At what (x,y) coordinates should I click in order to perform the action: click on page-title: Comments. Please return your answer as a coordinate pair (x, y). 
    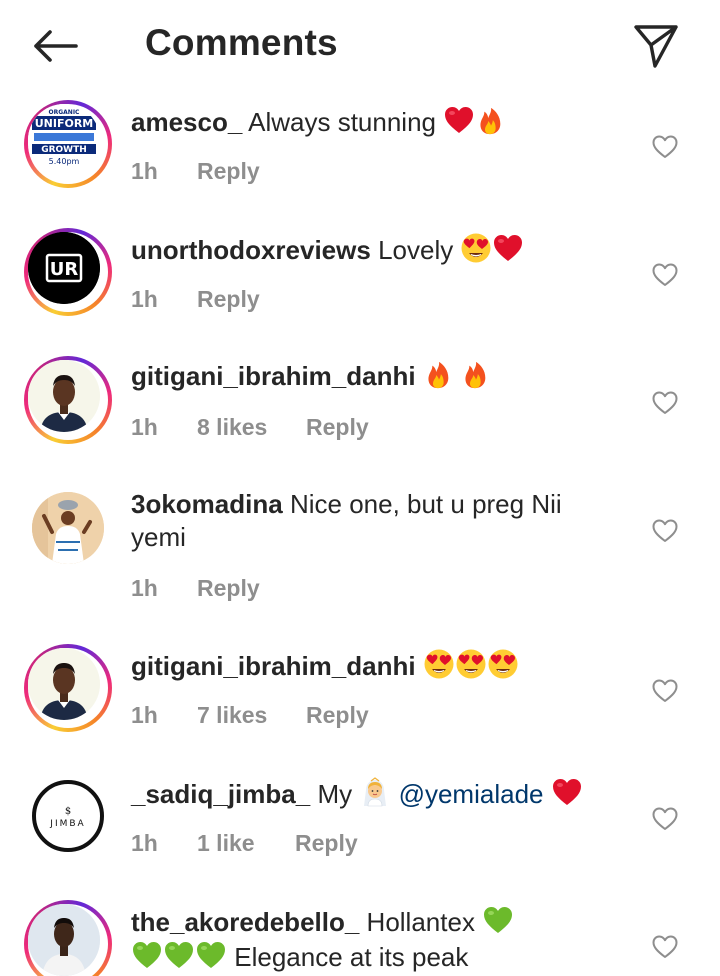
    Looking at the image, I should click on (241, 42).